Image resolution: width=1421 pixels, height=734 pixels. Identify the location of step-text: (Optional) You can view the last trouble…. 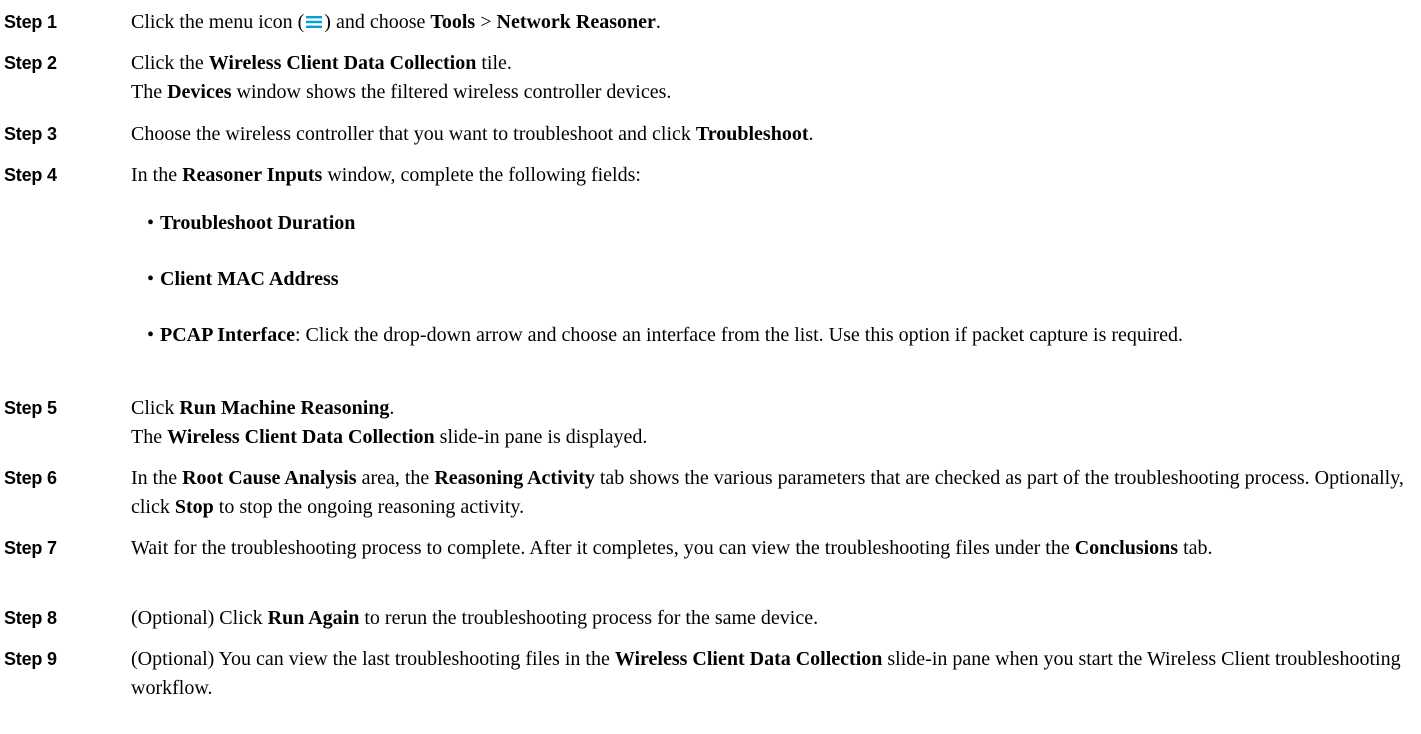
(766, 673).